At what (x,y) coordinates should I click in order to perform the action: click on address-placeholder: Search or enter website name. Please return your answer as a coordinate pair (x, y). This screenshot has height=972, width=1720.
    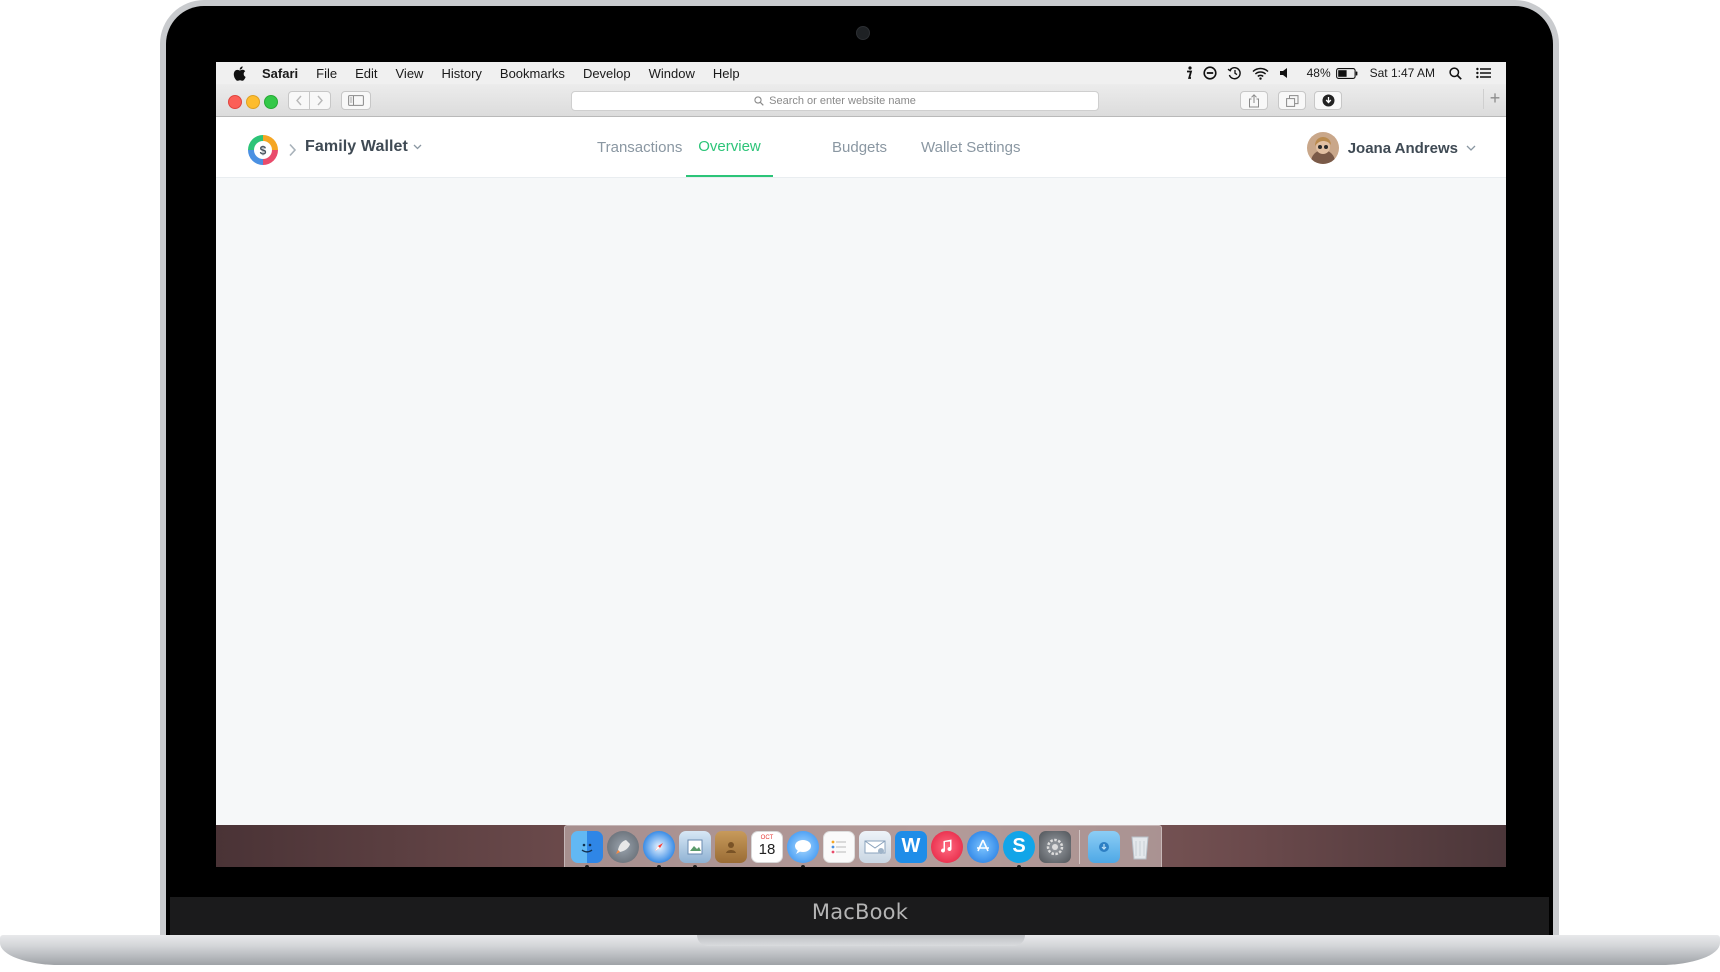
    Looking at the image, I should click on (842, 101).